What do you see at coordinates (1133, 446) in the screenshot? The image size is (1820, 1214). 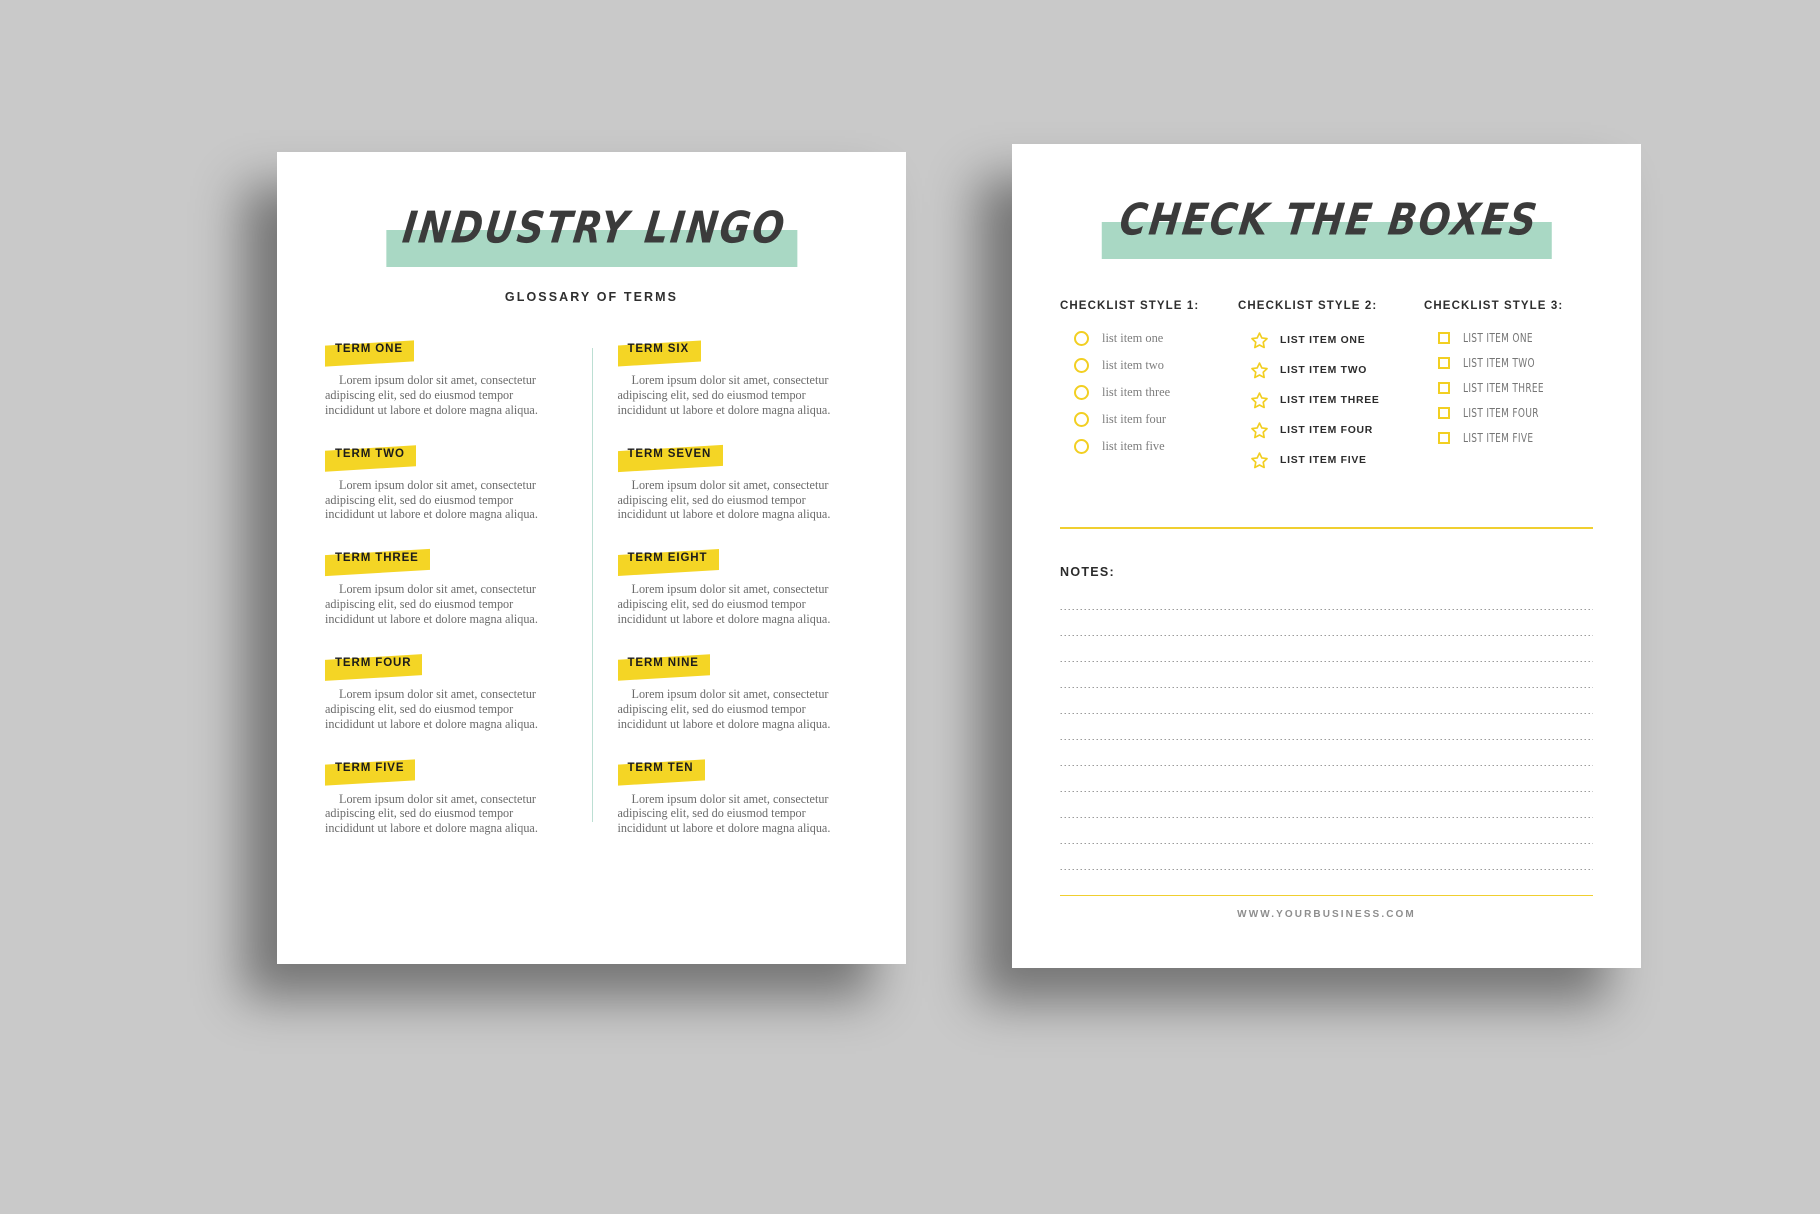 I see `checklist-item-label: list item five` at bounding box center [1133, 446].